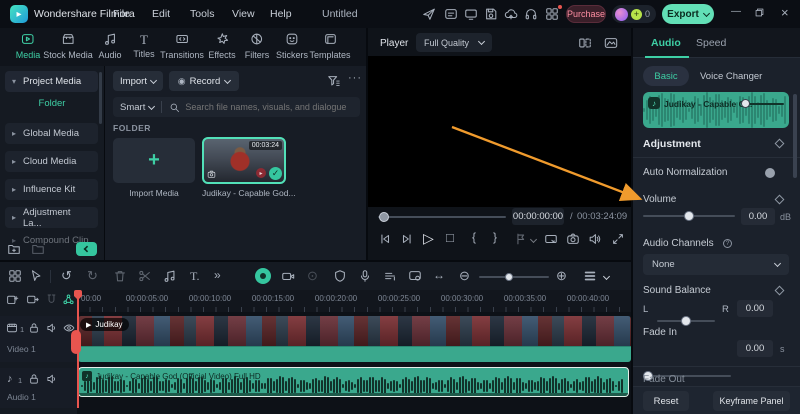 The image size is (800, 414). I want to click on mark-out-icon: }, so click(495, 237).